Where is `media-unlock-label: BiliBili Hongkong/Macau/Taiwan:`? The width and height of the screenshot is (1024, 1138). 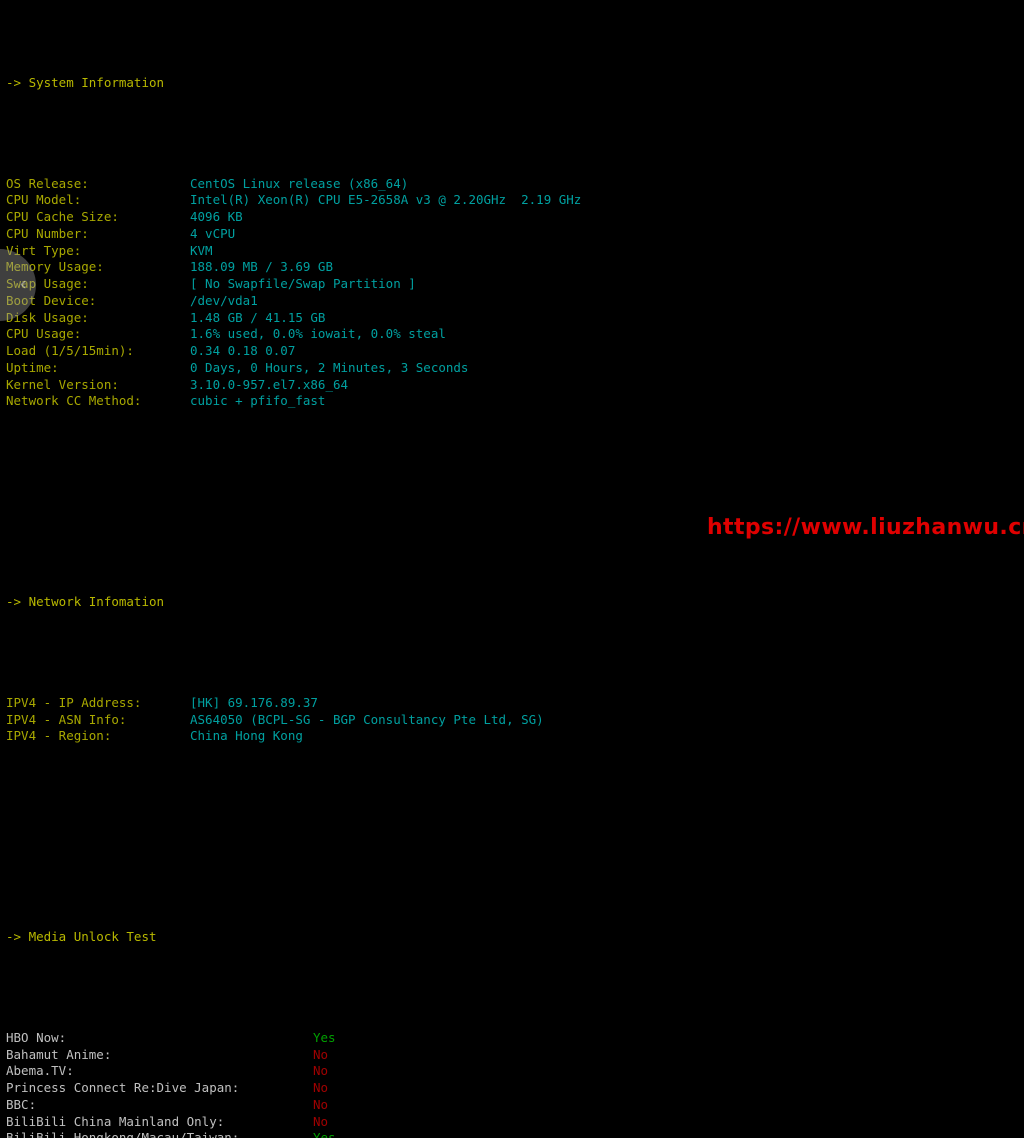
media-unlock-label: BiliBili Hongkong/Macau/Taiwan: is located at coordinates (123, 1134).